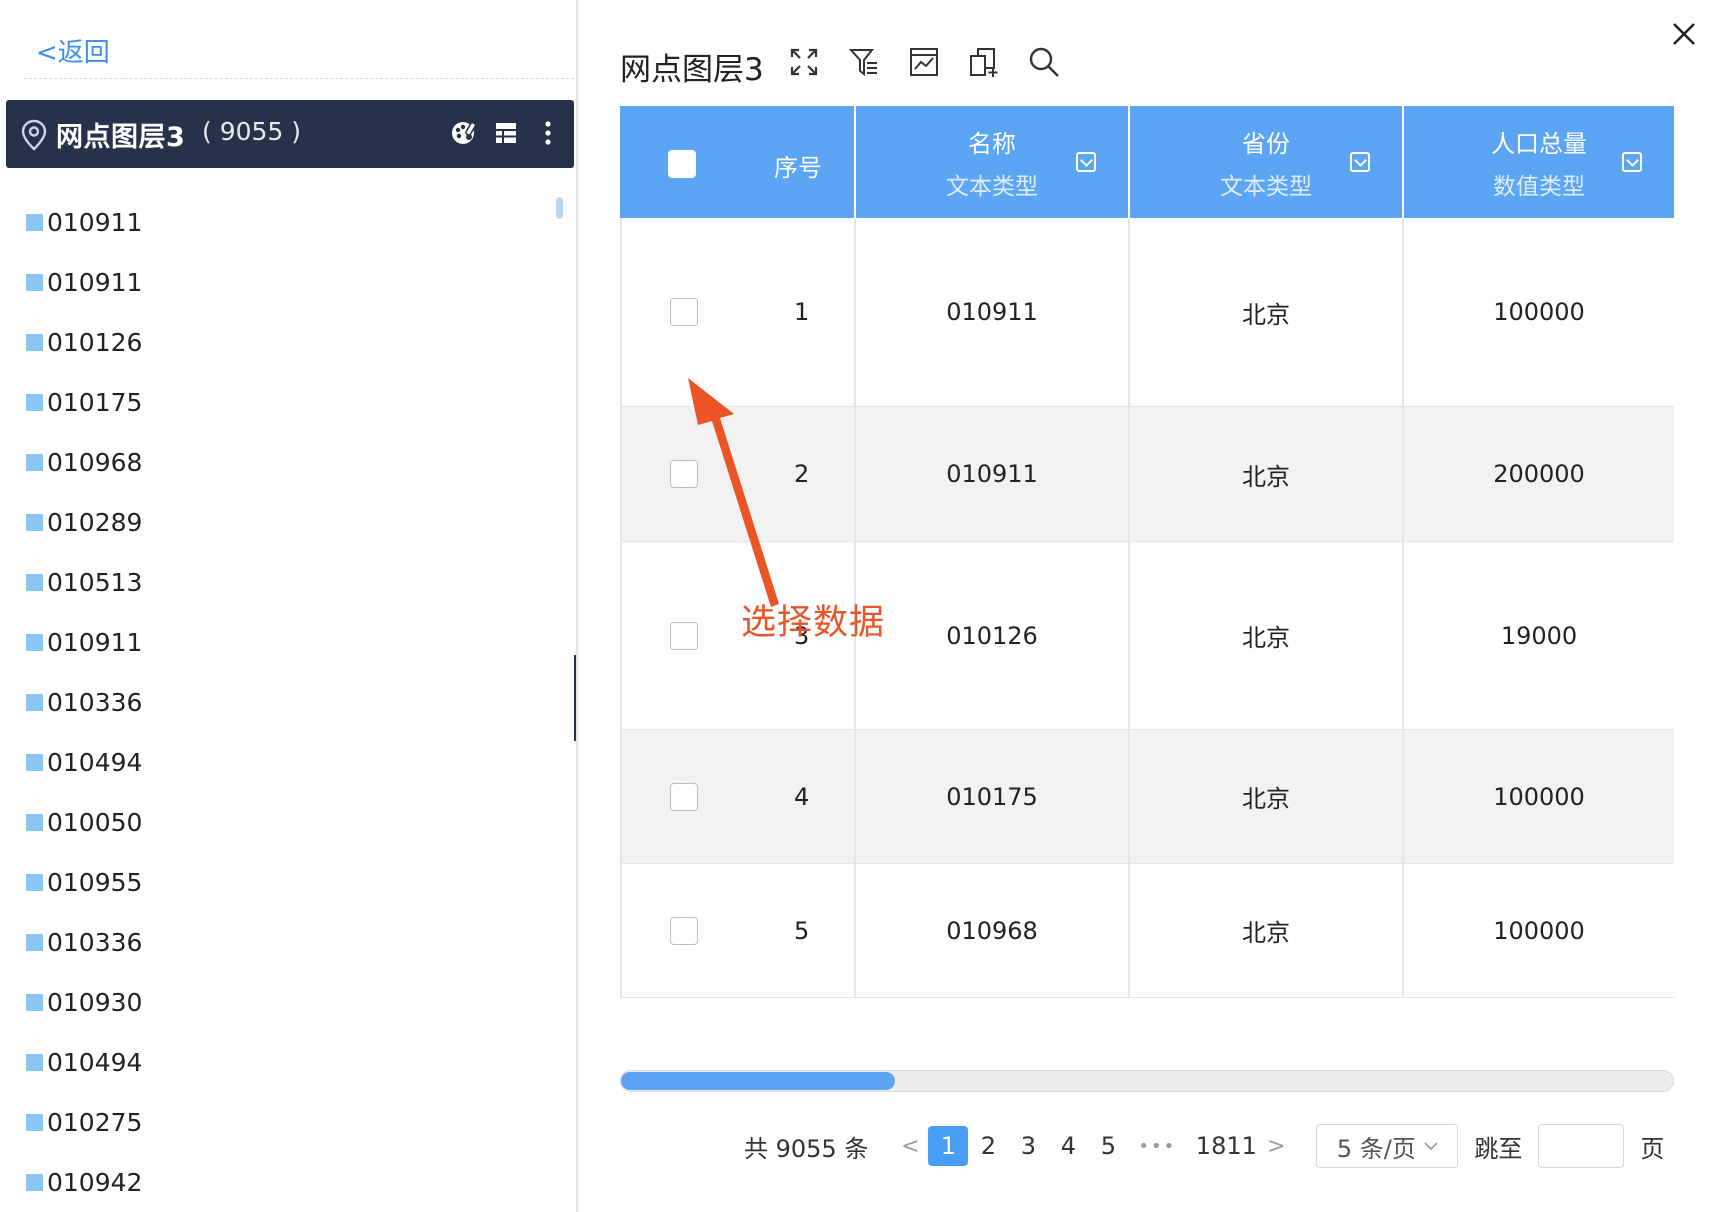  Describe the element at coordinates (738, 162) in the screenshot. I see `header-select-index: 序号` at that location.